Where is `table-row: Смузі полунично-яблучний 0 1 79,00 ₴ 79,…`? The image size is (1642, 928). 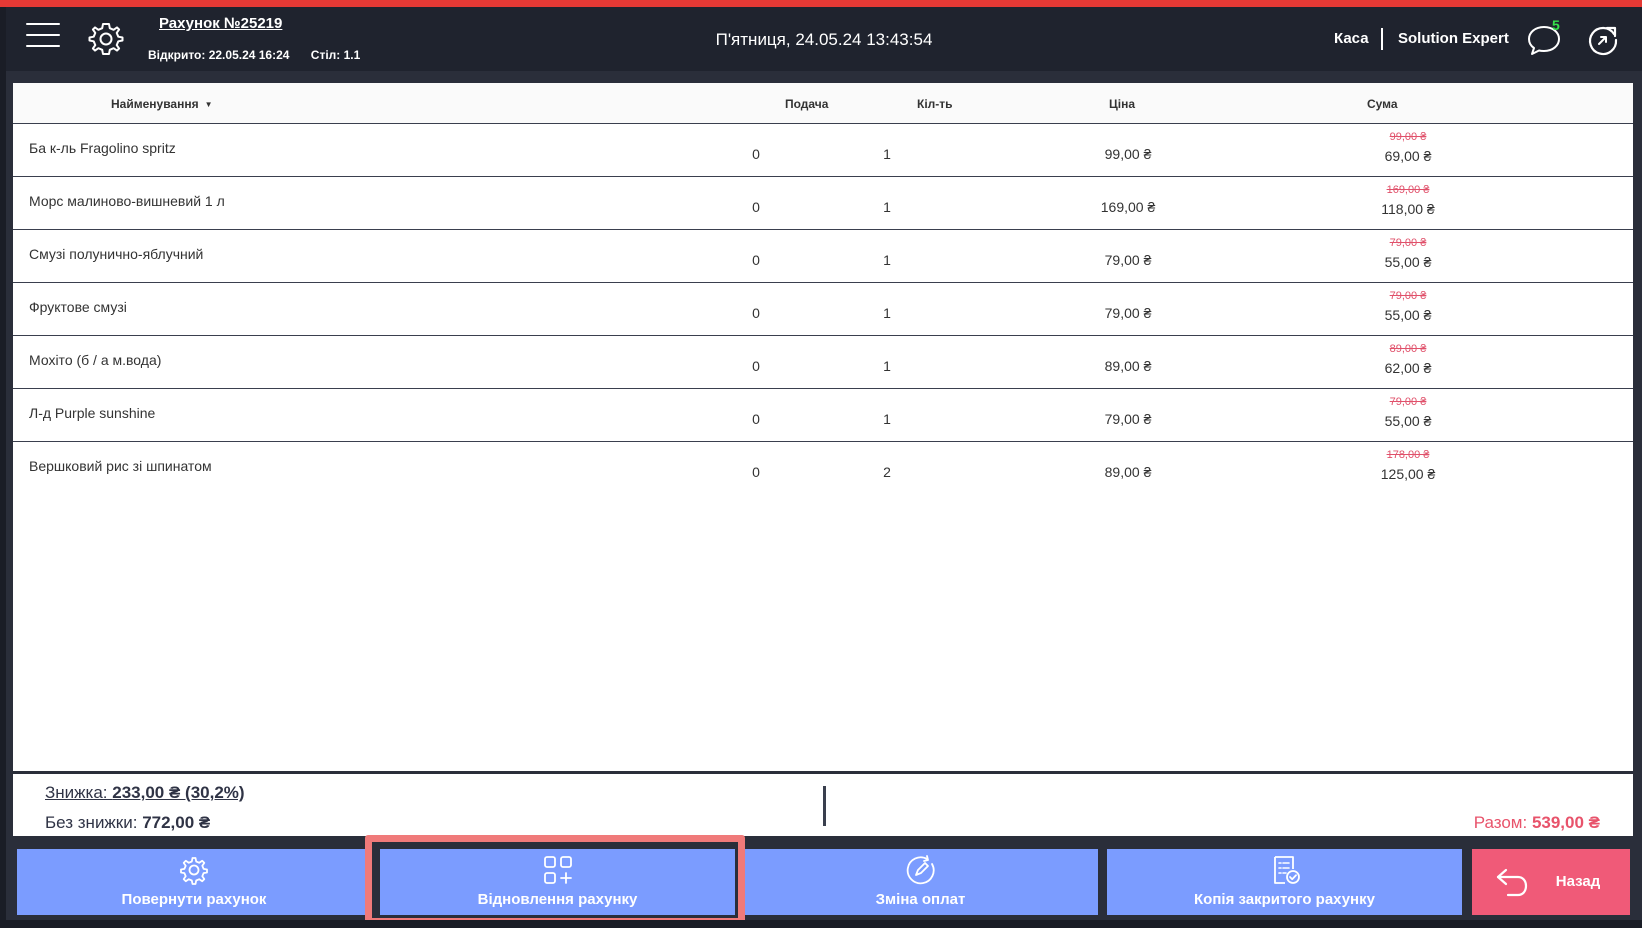
table-row: Смузі полунично-яблучний 0 1 79,00 ₴ 79,… is located at coordinates (823, 256).